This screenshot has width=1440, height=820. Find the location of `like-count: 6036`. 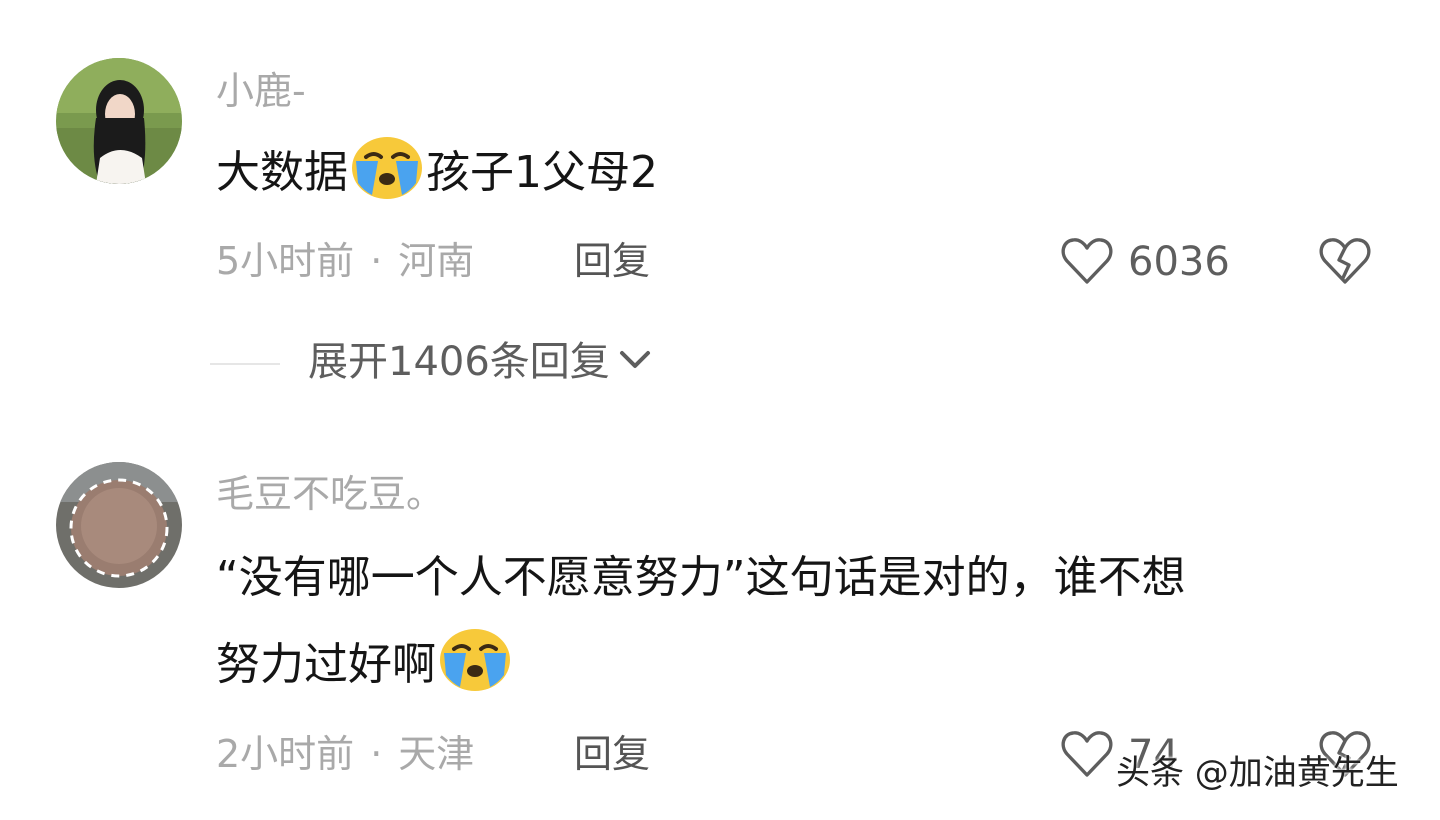

like-count: 6036 is located at coordinates (1179, 262).